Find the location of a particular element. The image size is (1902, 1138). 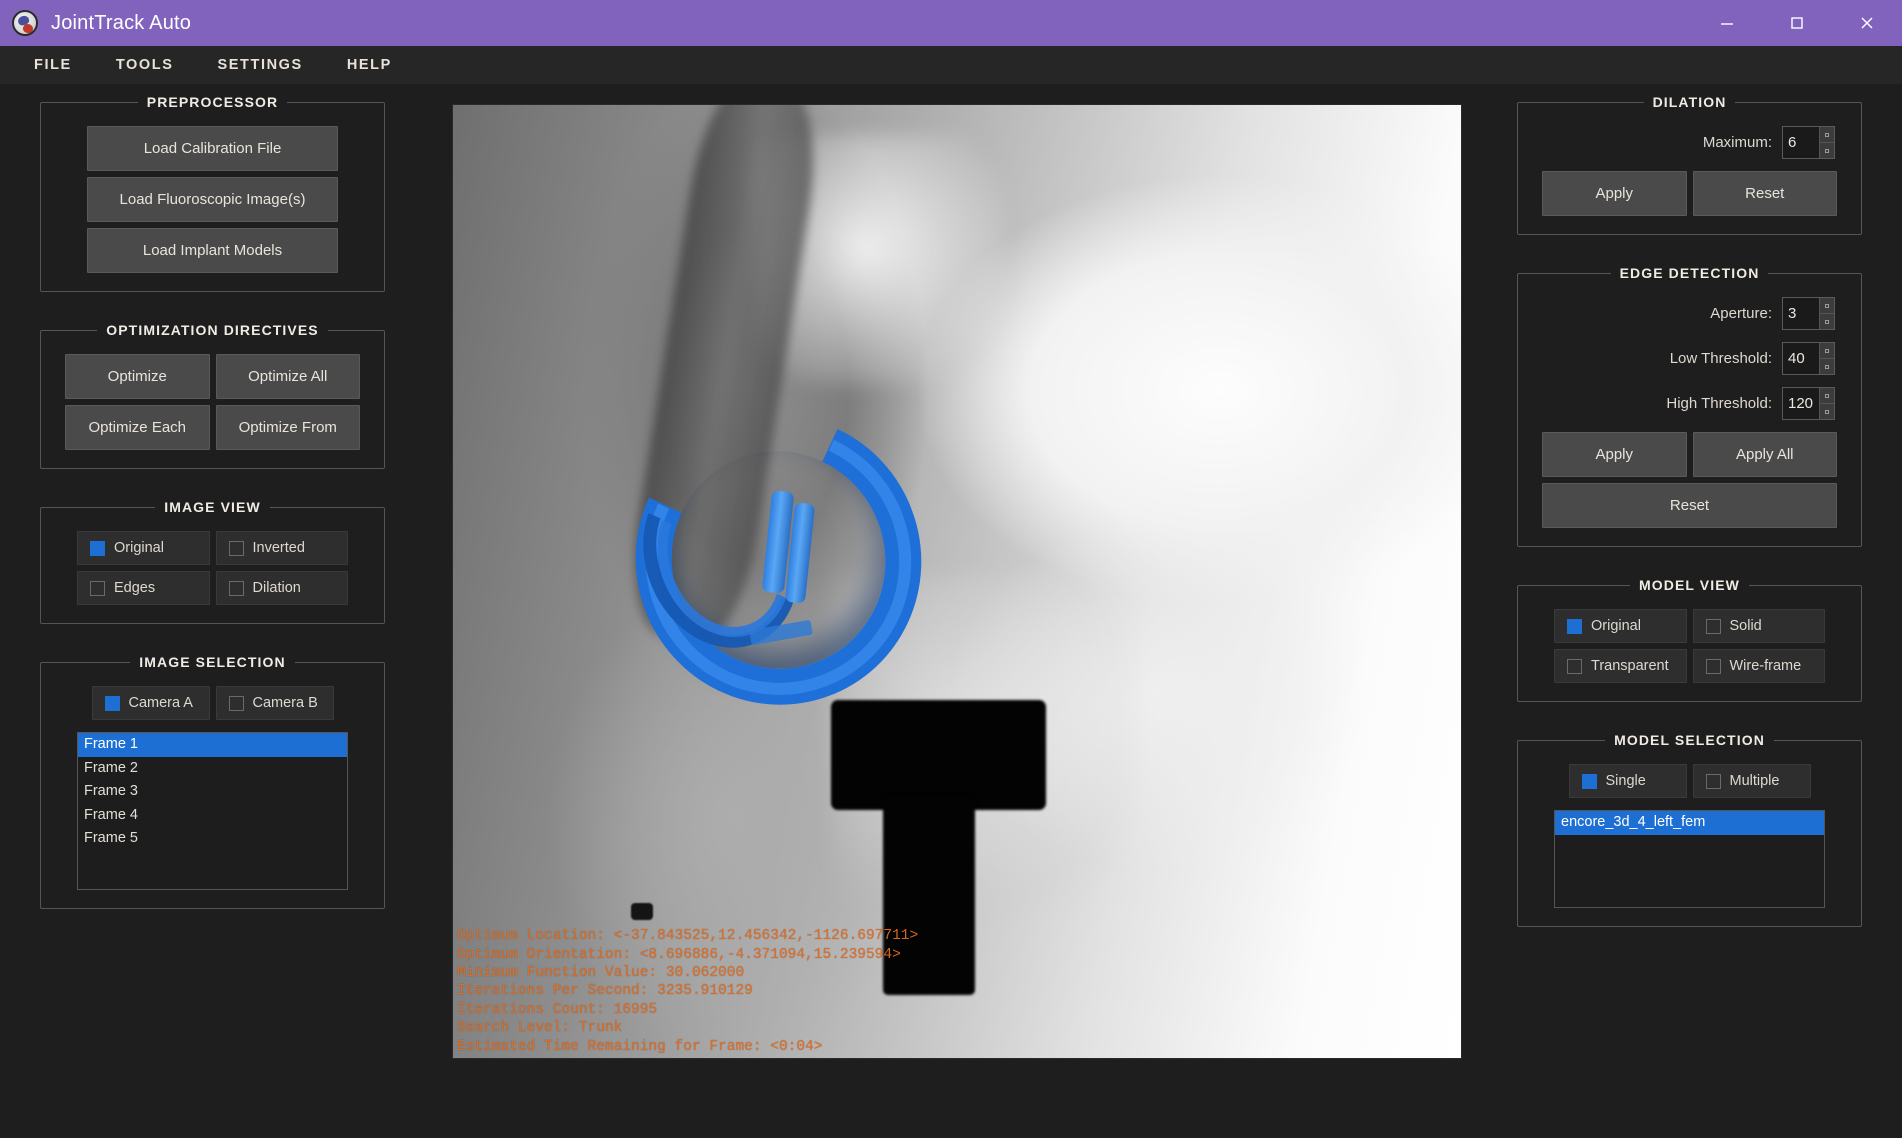

model-multiple-label: Multiple is located at coordinates (1754, 781).